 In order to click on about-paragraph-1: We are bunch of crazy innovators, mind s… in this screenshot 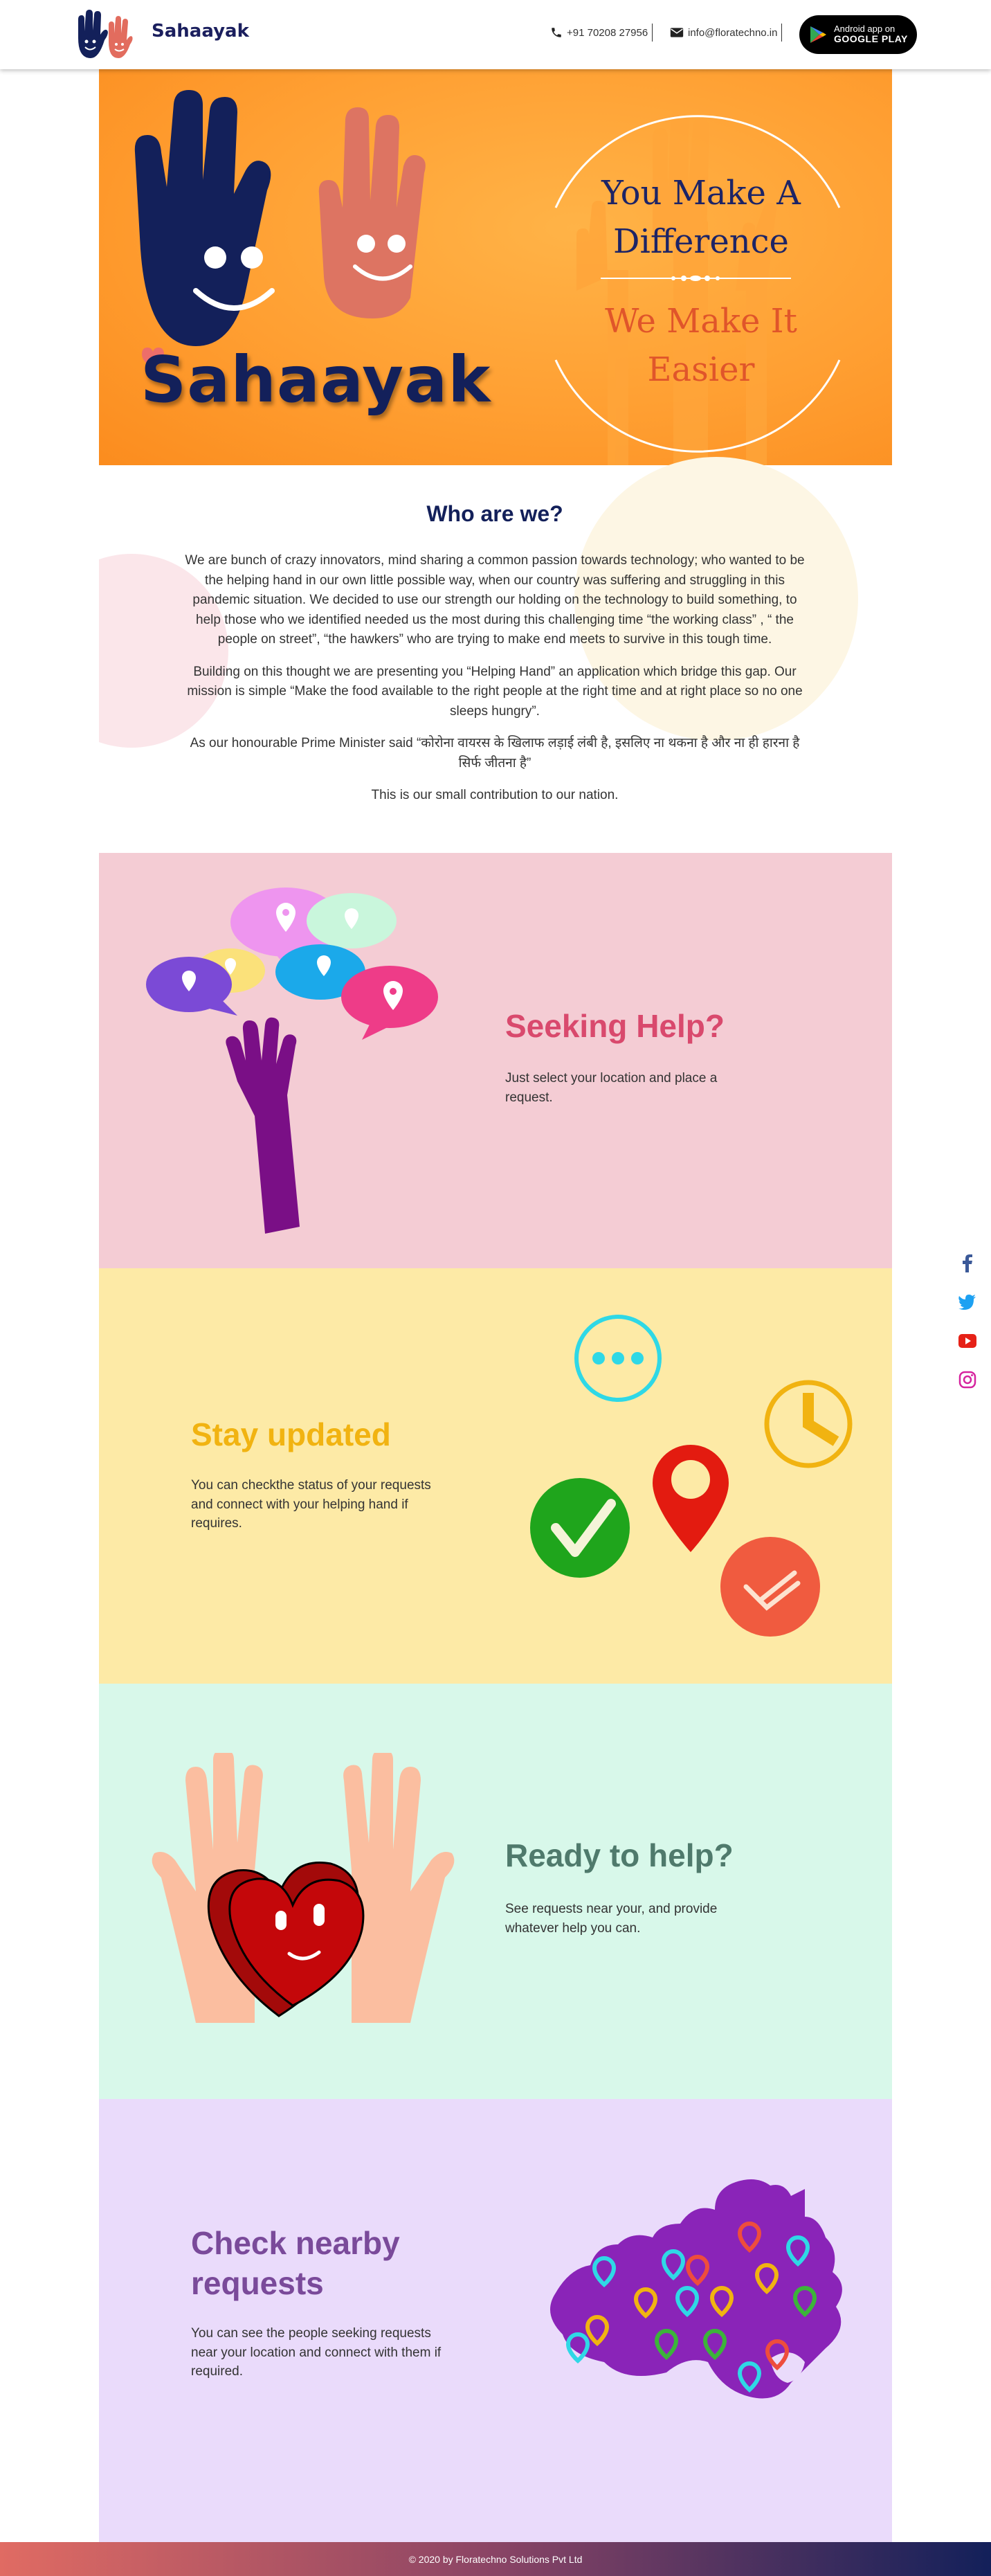, I will do `click(495, 600)`.